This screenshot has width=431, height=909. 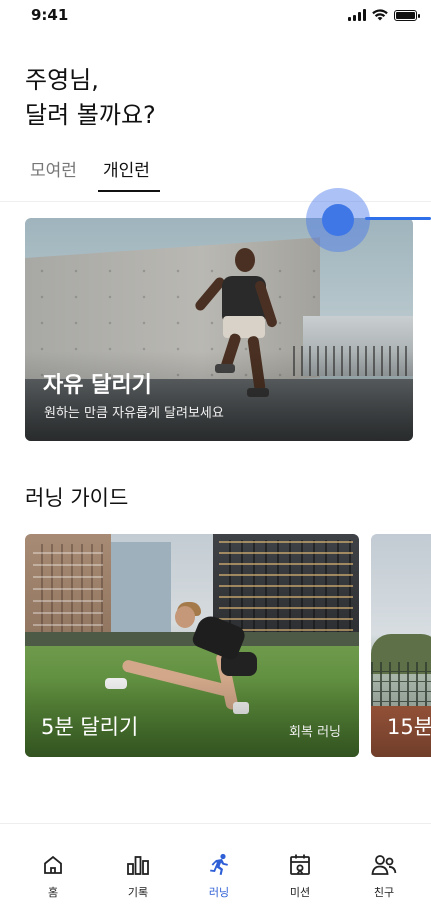 I want to click on nav-label: 친구, so click(x=384, y=892).